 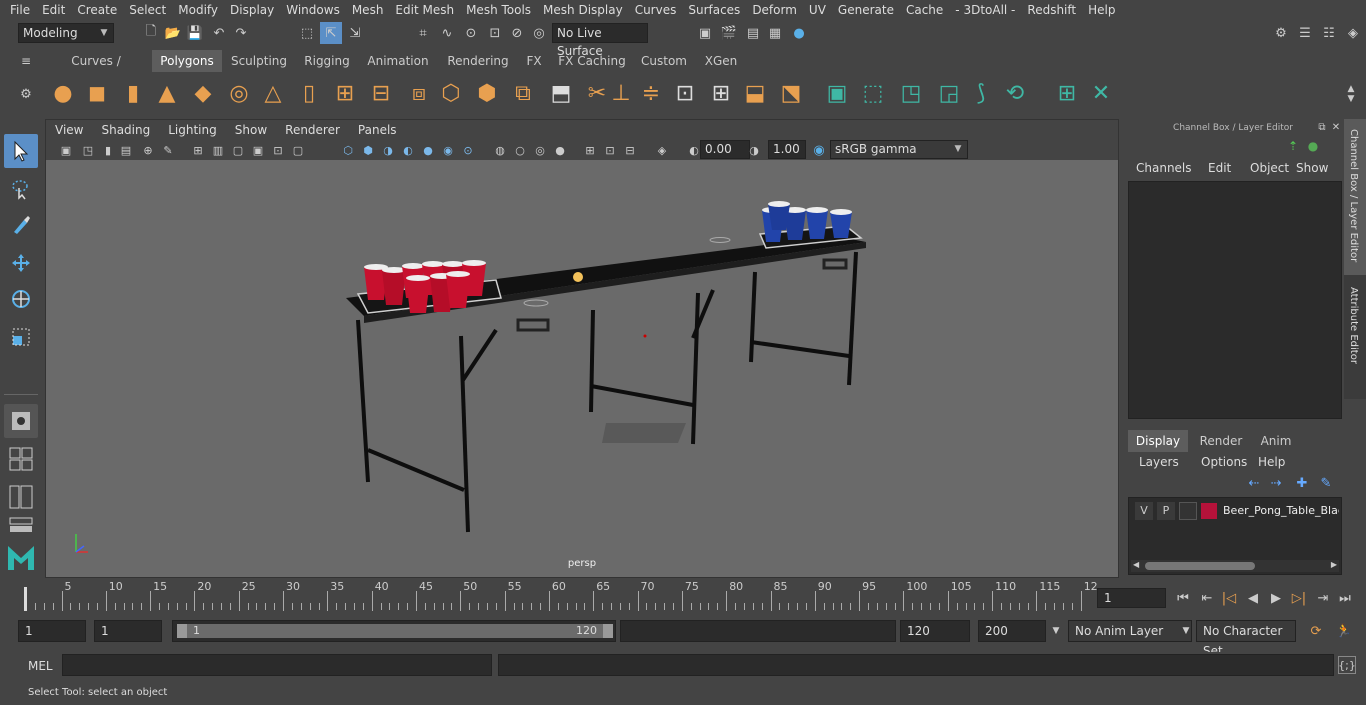 I want to click on cut-uv-icon: ⟆, so click(x=981, y=93).